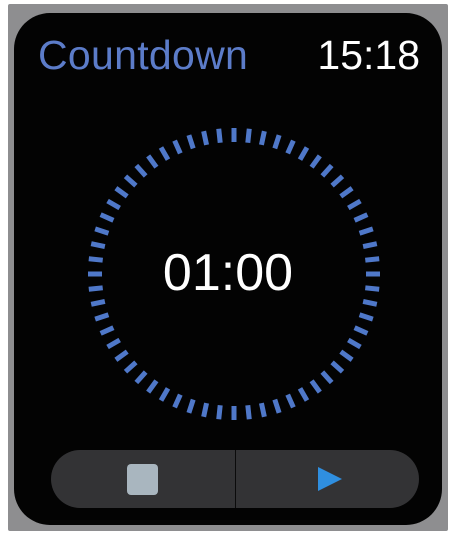  I want to click on play-icon, so click(330, 479).